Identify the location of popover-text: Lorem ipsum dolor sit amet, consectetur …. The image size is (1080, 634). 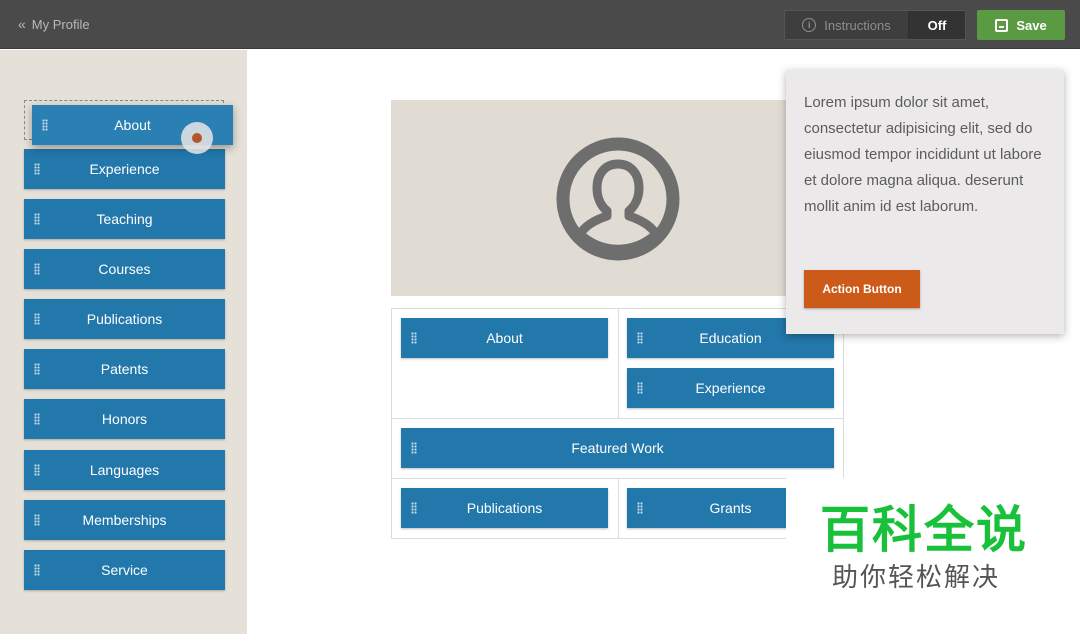
(923, 154).